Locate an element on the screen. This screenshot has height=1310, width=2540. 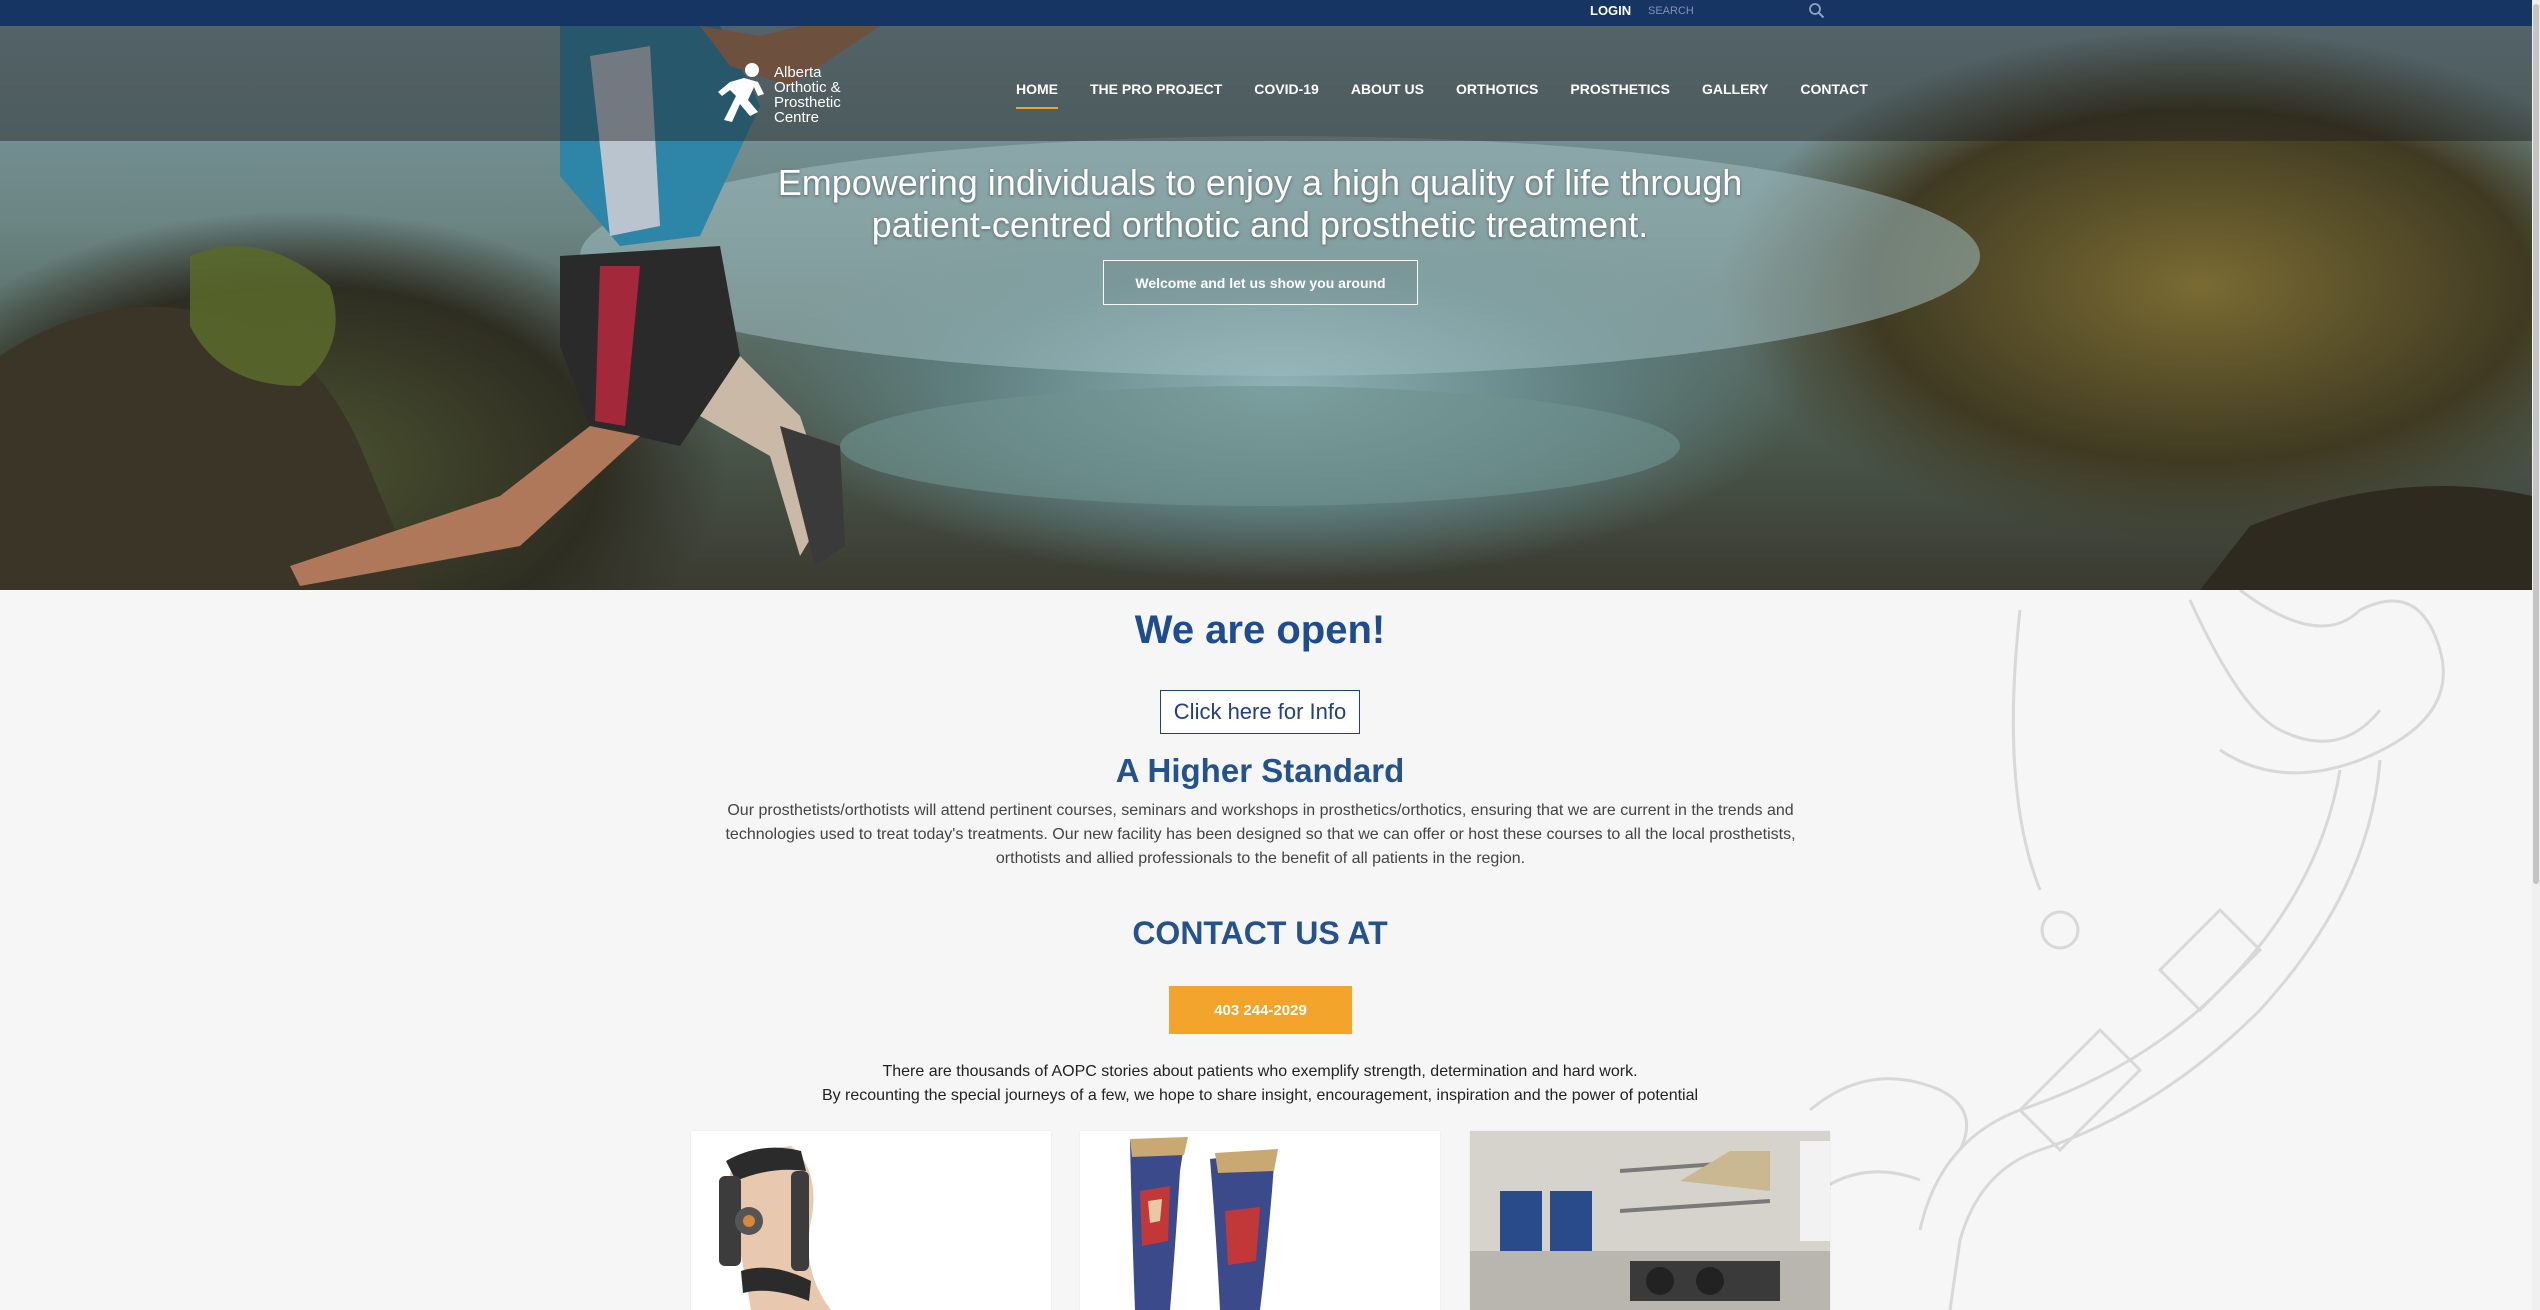
clinic-room-image is located at coordinates (1650, 1220).